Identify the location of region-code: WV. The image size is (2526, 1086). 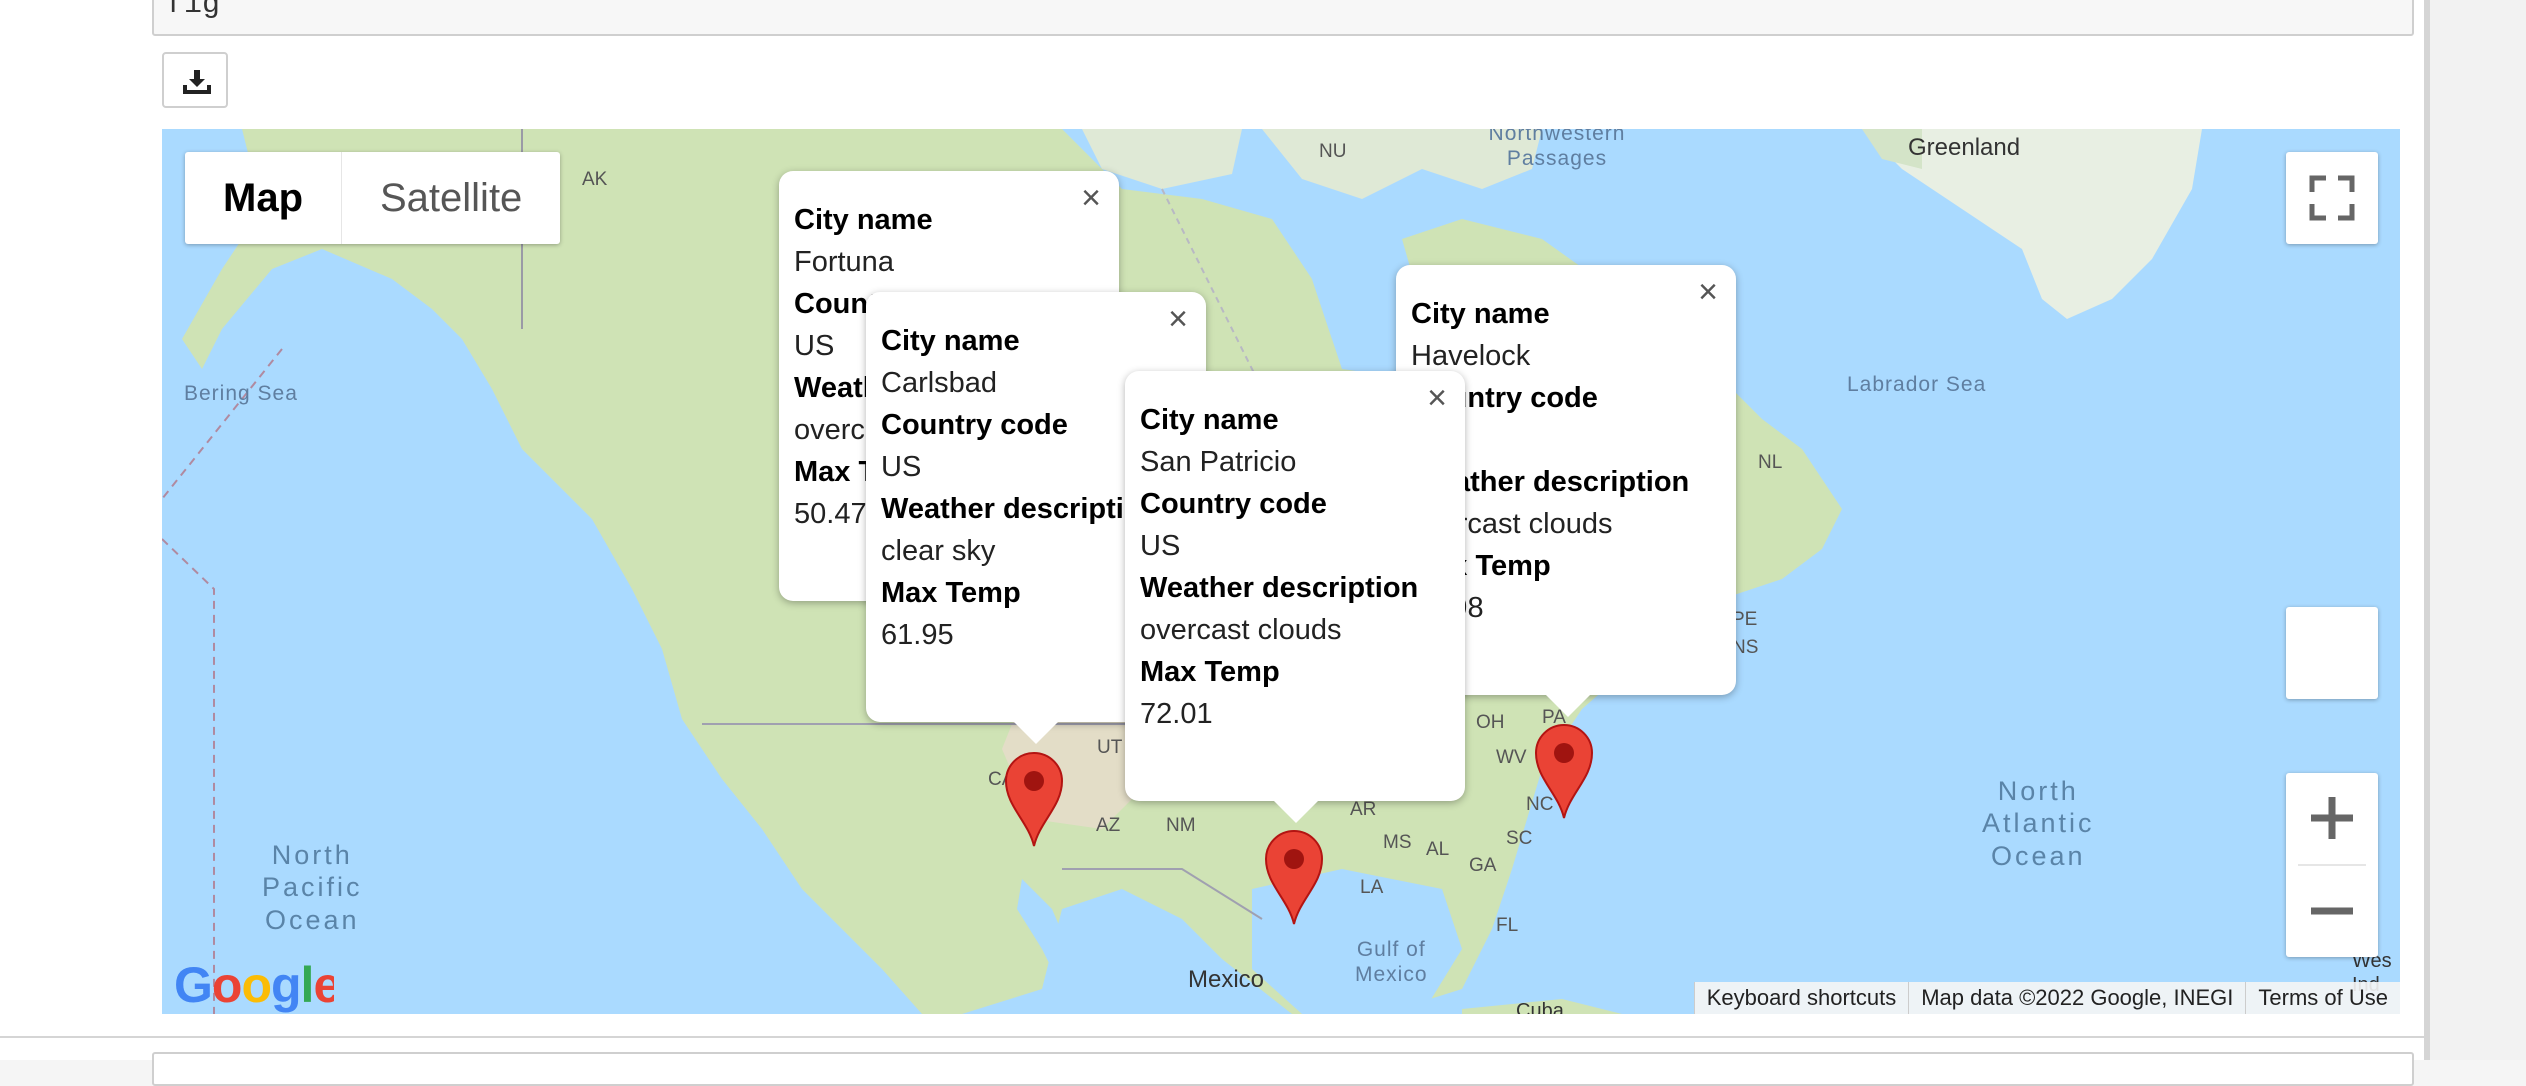
(1511, 757).